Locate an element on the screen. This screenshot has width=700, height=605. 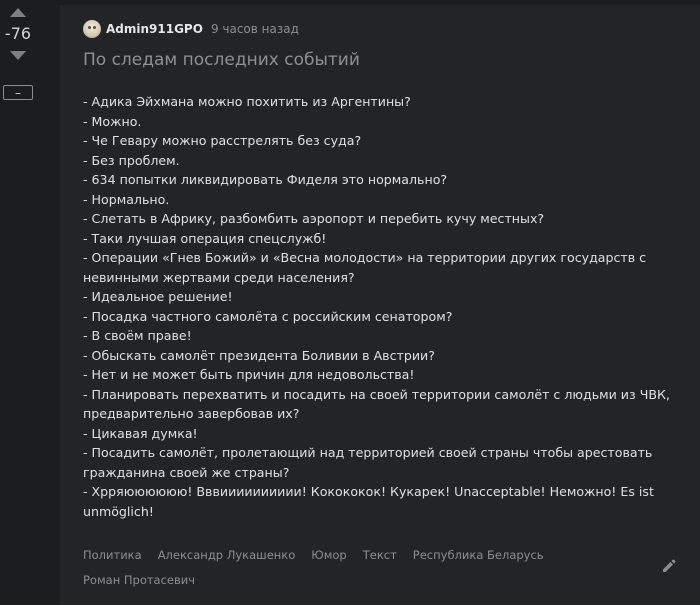
story-author-row: Admin911GPO 9 часов назад is located at coordinates (191, 29).